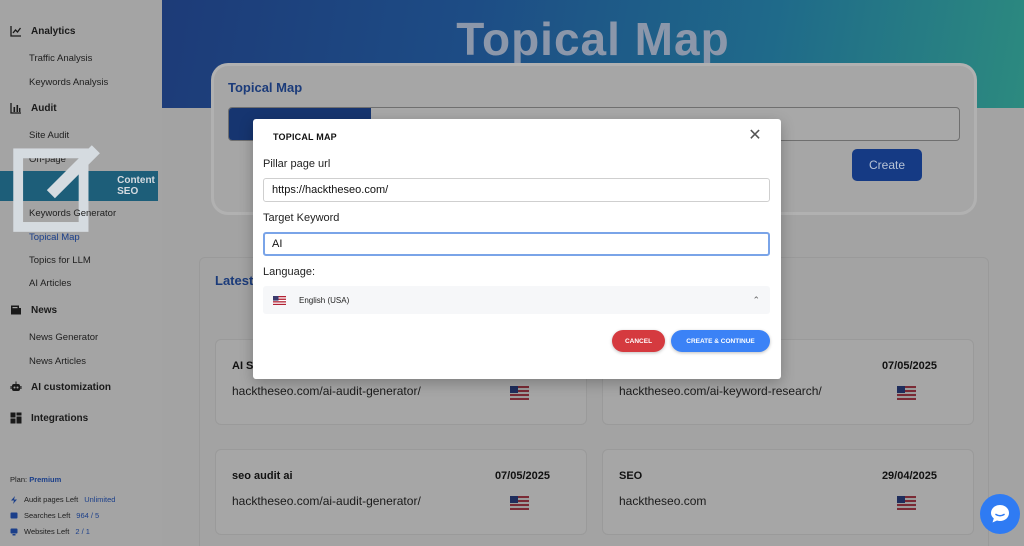  I want to click on nav-audit: Audit, so click(33, 108).